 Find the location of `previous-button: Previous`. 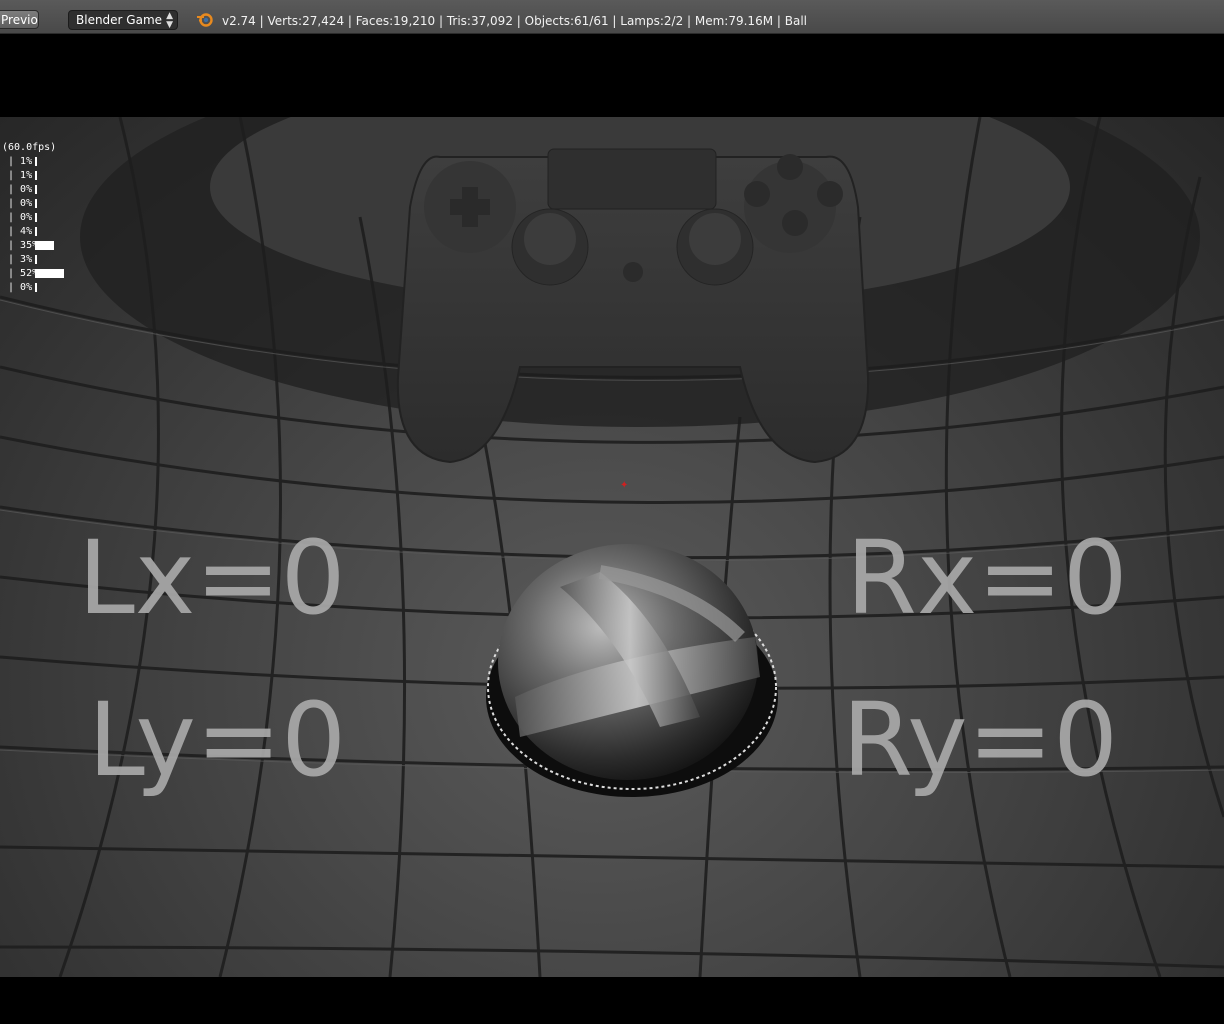

previous-button: Previous is located at coordinates (19, 19).